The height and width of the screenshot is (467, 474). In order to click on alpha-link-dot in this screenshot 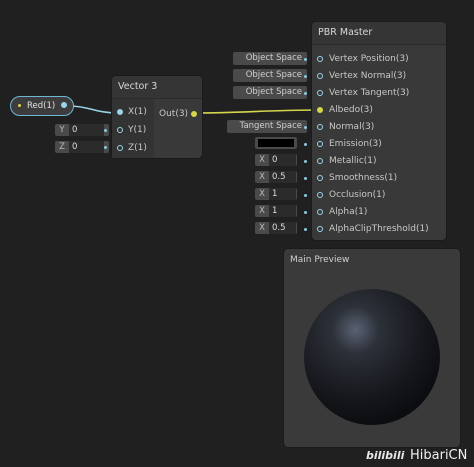, I will do `click(305, 212)`.